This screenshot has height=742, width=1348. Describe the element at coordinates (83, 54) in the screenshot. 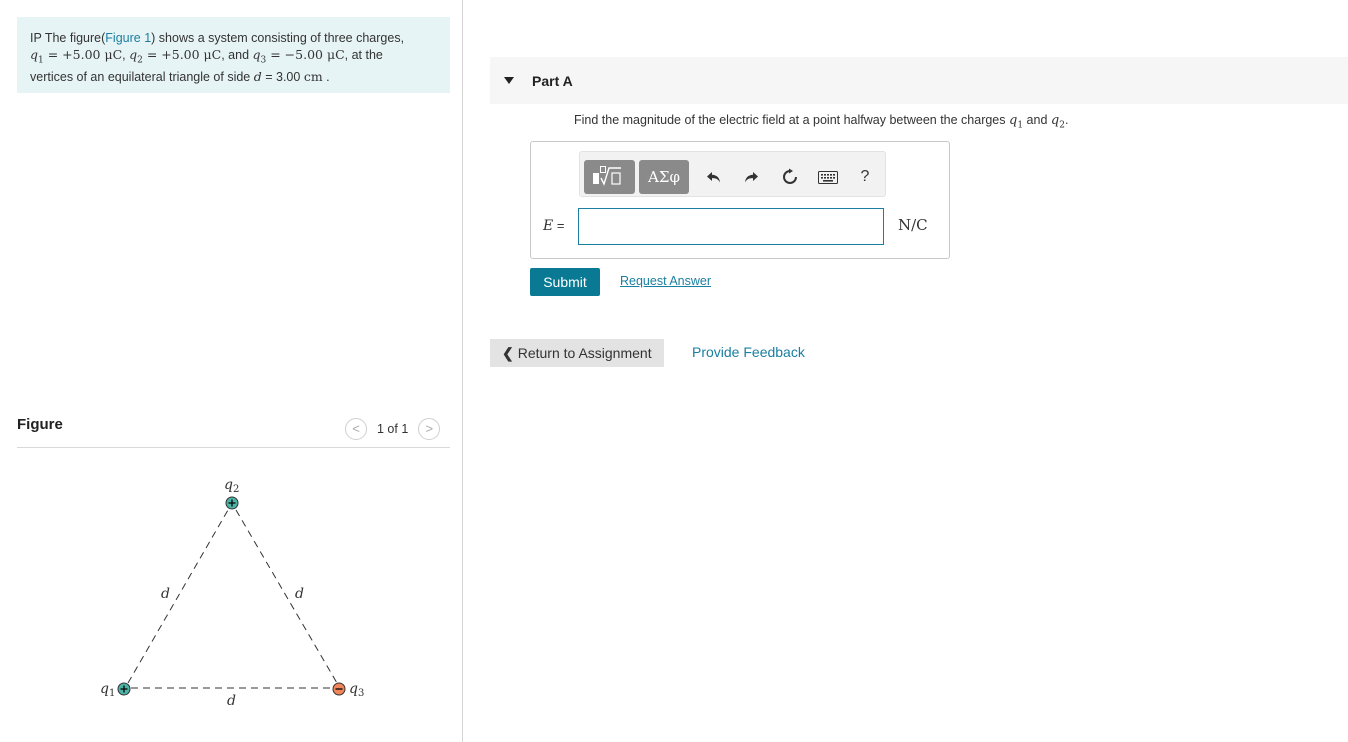

I see `q1-value: = +5.00 μC` at that location.